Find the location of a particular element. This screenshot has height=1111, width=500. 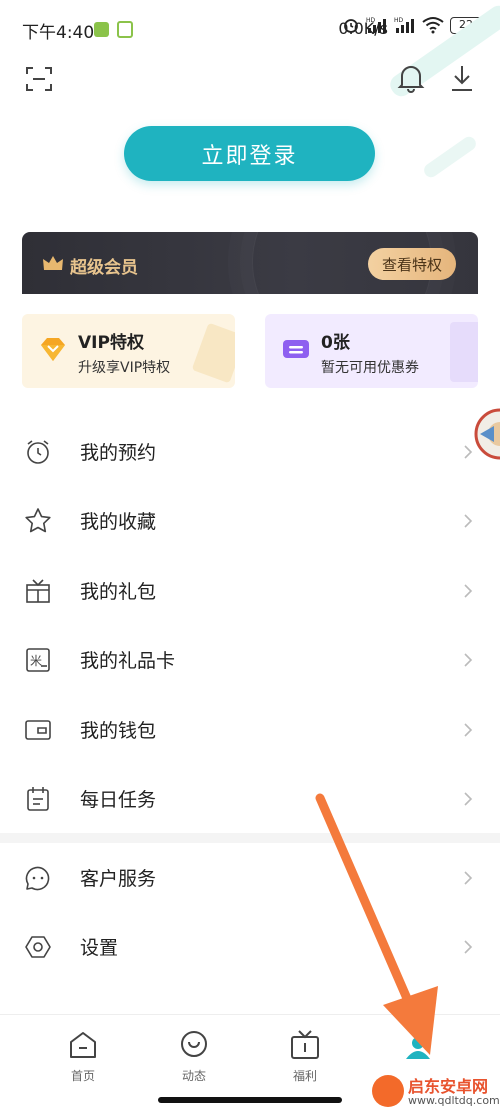

settings-icon is located at coordinates (38, 946).